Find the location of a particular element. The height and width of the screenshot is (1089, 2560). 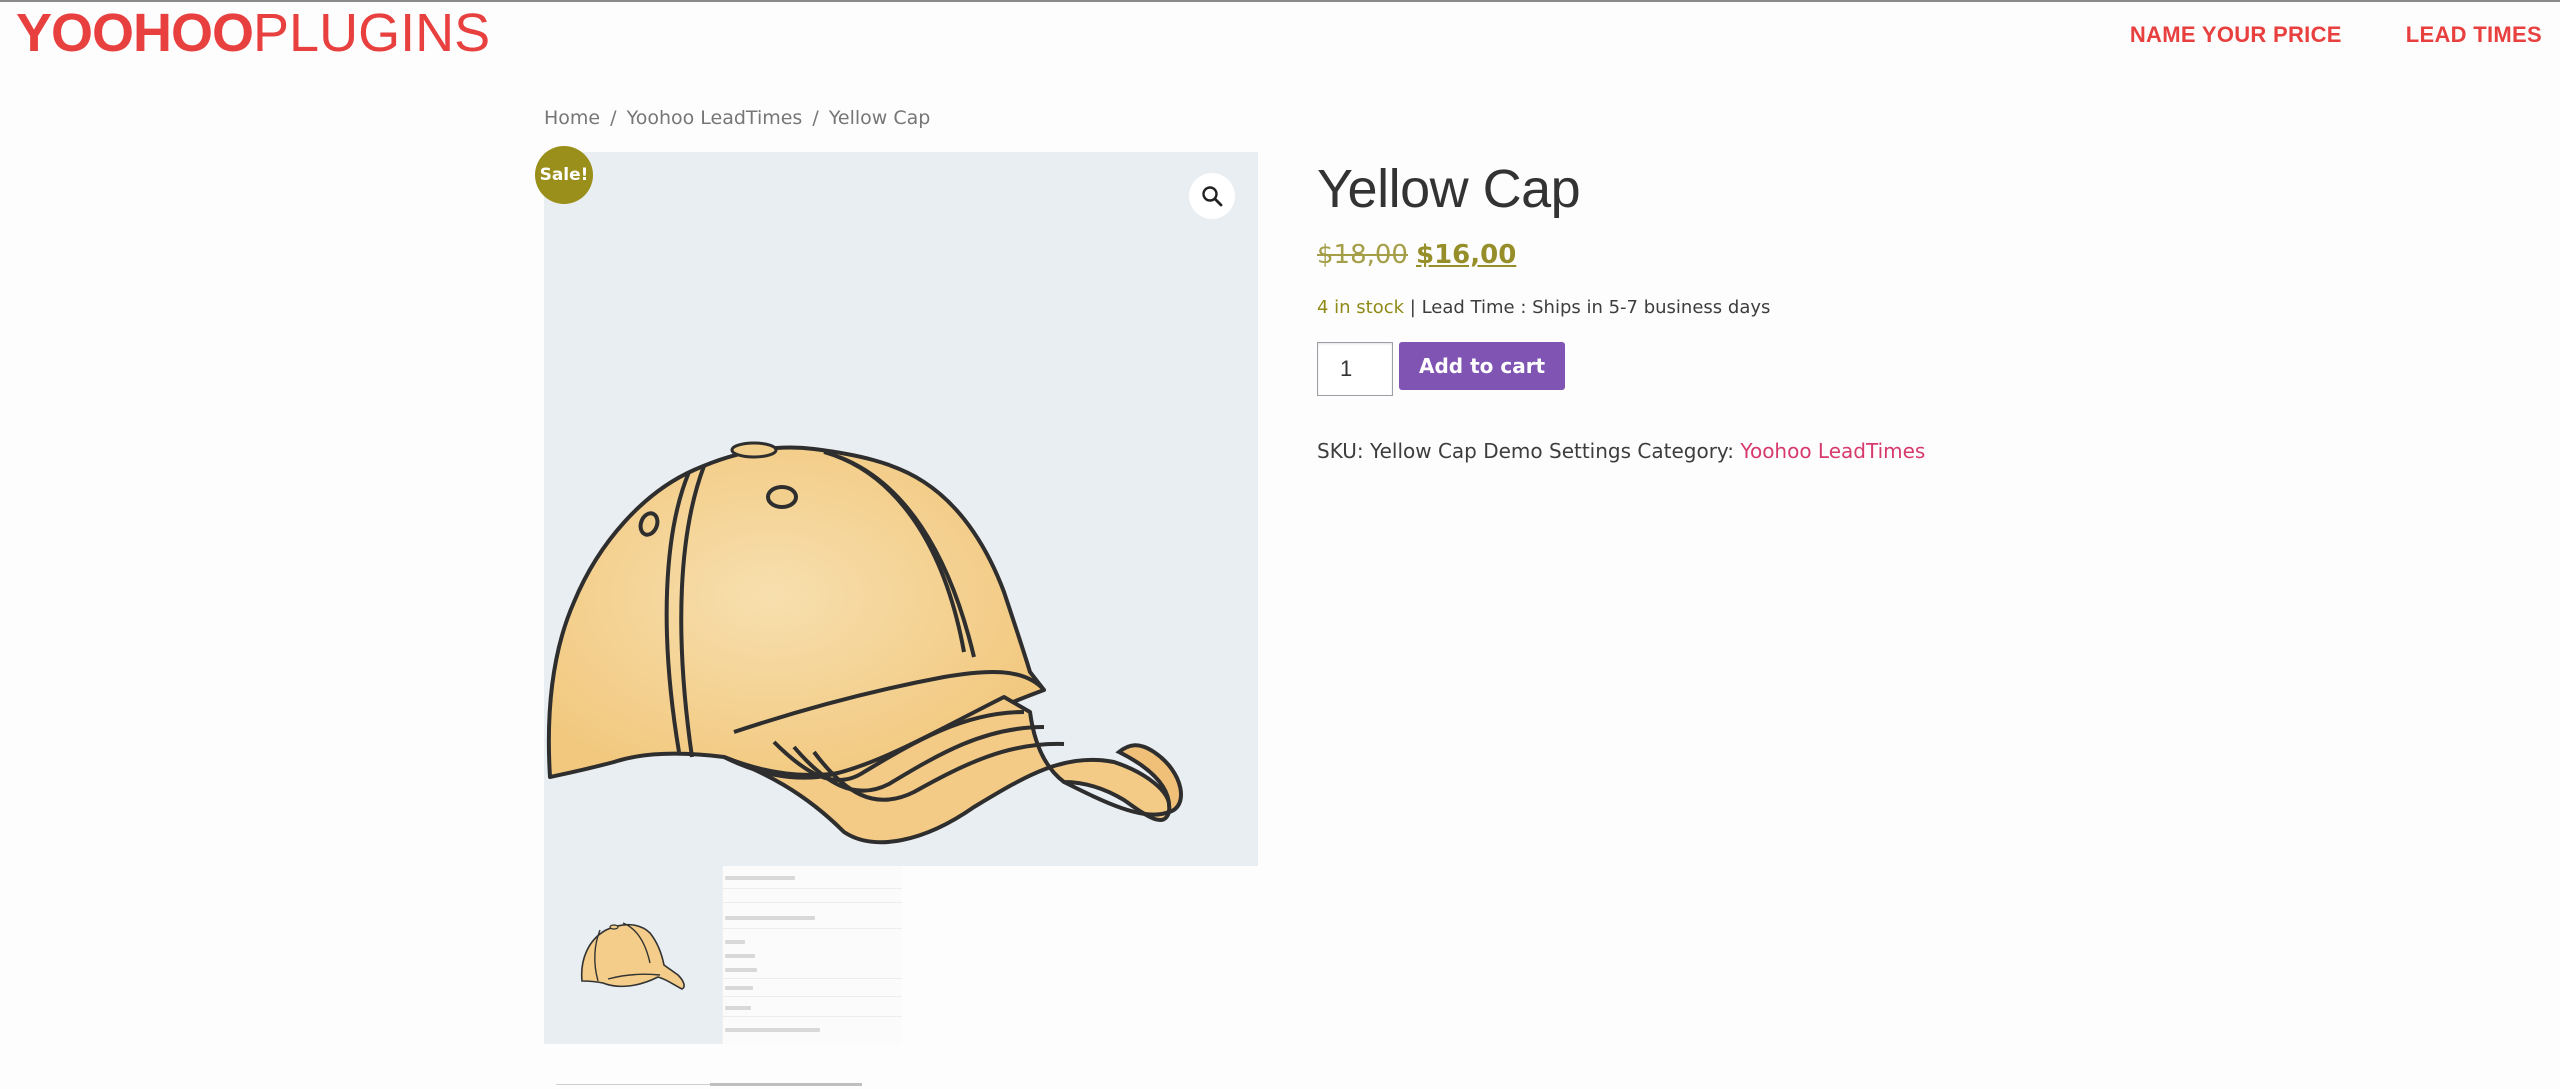

sale-price: $16,00 is located at coordinates (1466, 255).